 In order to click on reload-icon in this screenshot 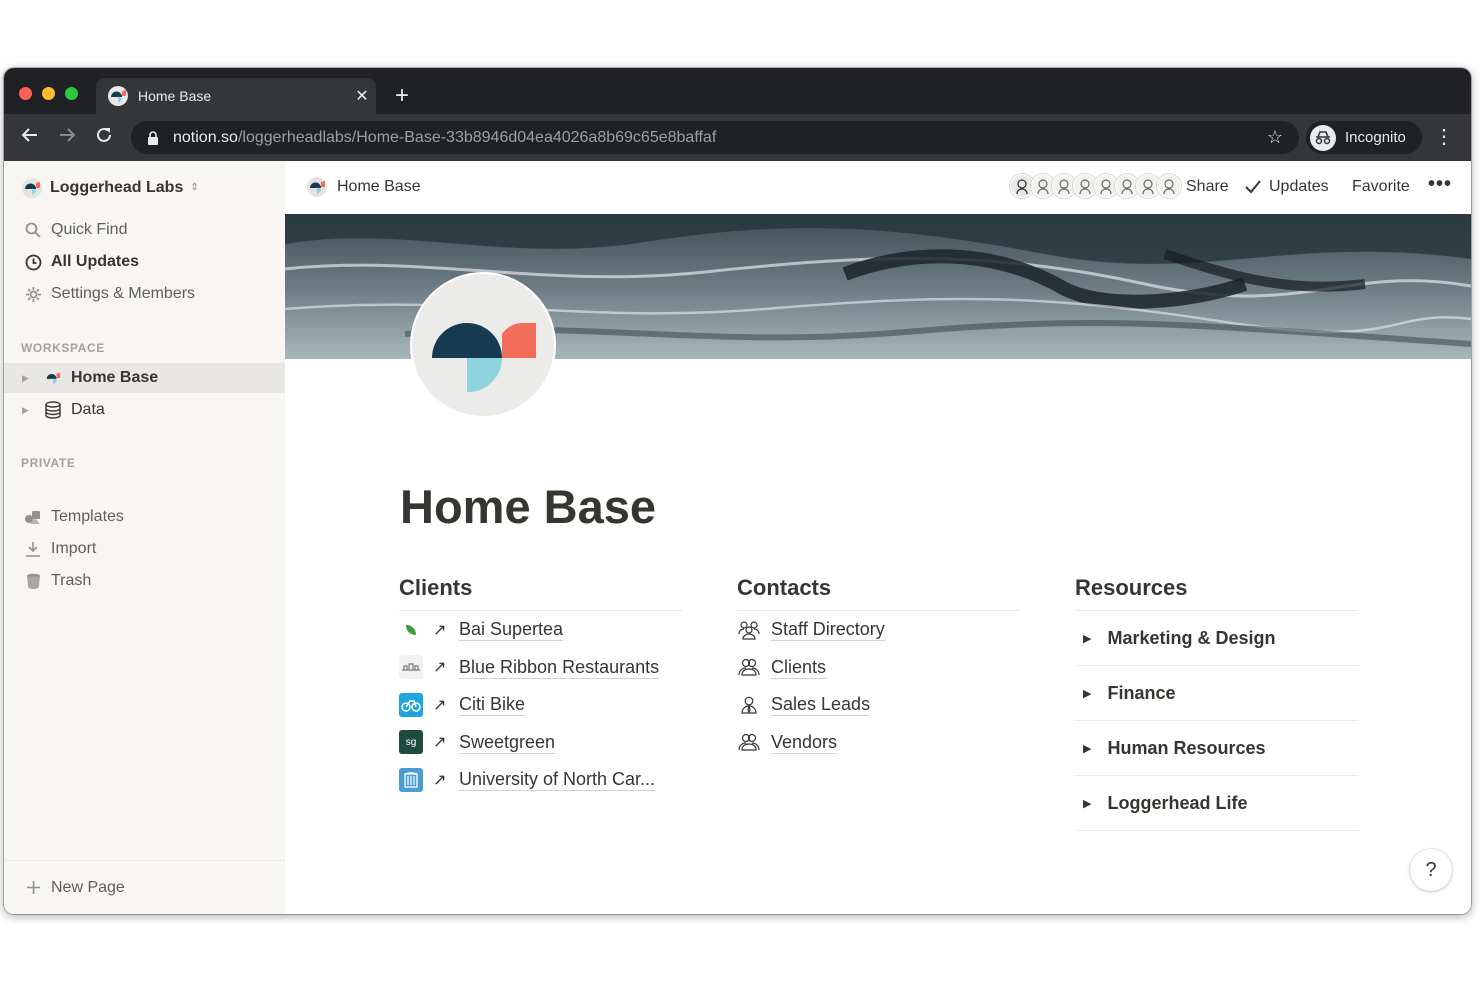, I will do `click(104, 138)`.